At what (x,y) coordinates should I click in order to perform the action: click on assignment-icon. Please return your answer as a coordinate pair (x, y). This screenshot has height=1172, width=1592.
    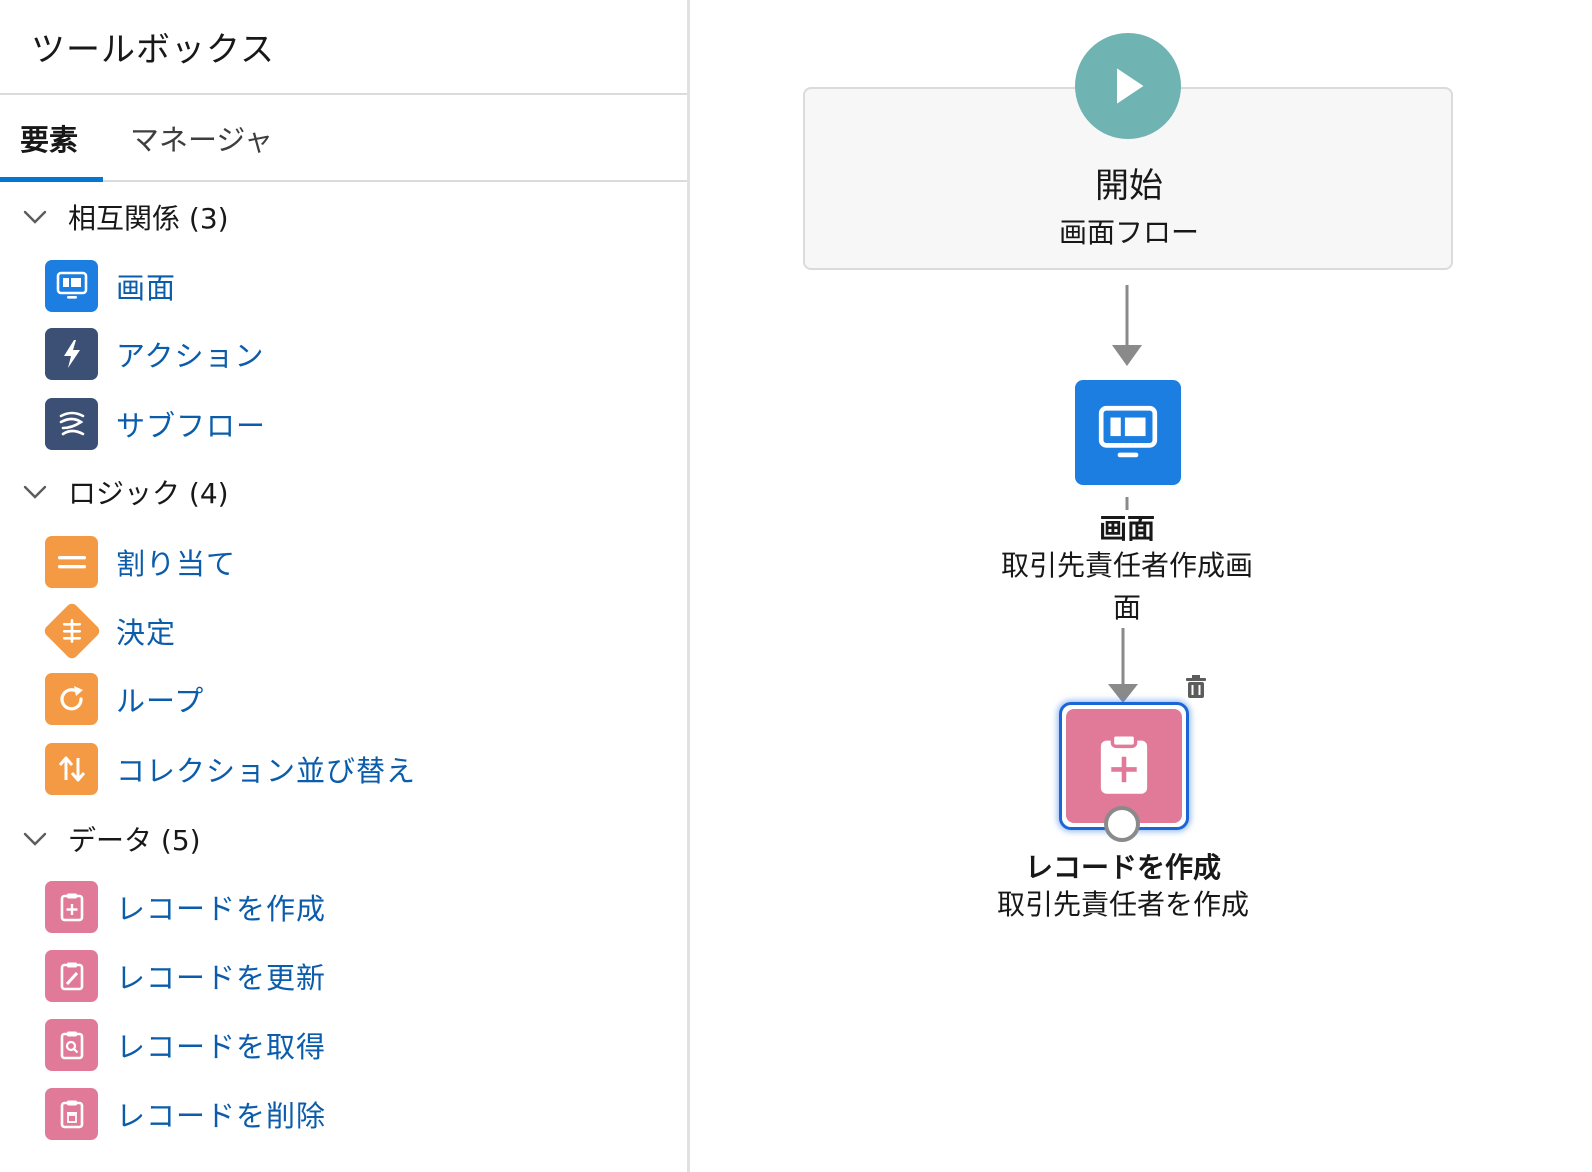
    Looking at the image, I should click on (71, 562).